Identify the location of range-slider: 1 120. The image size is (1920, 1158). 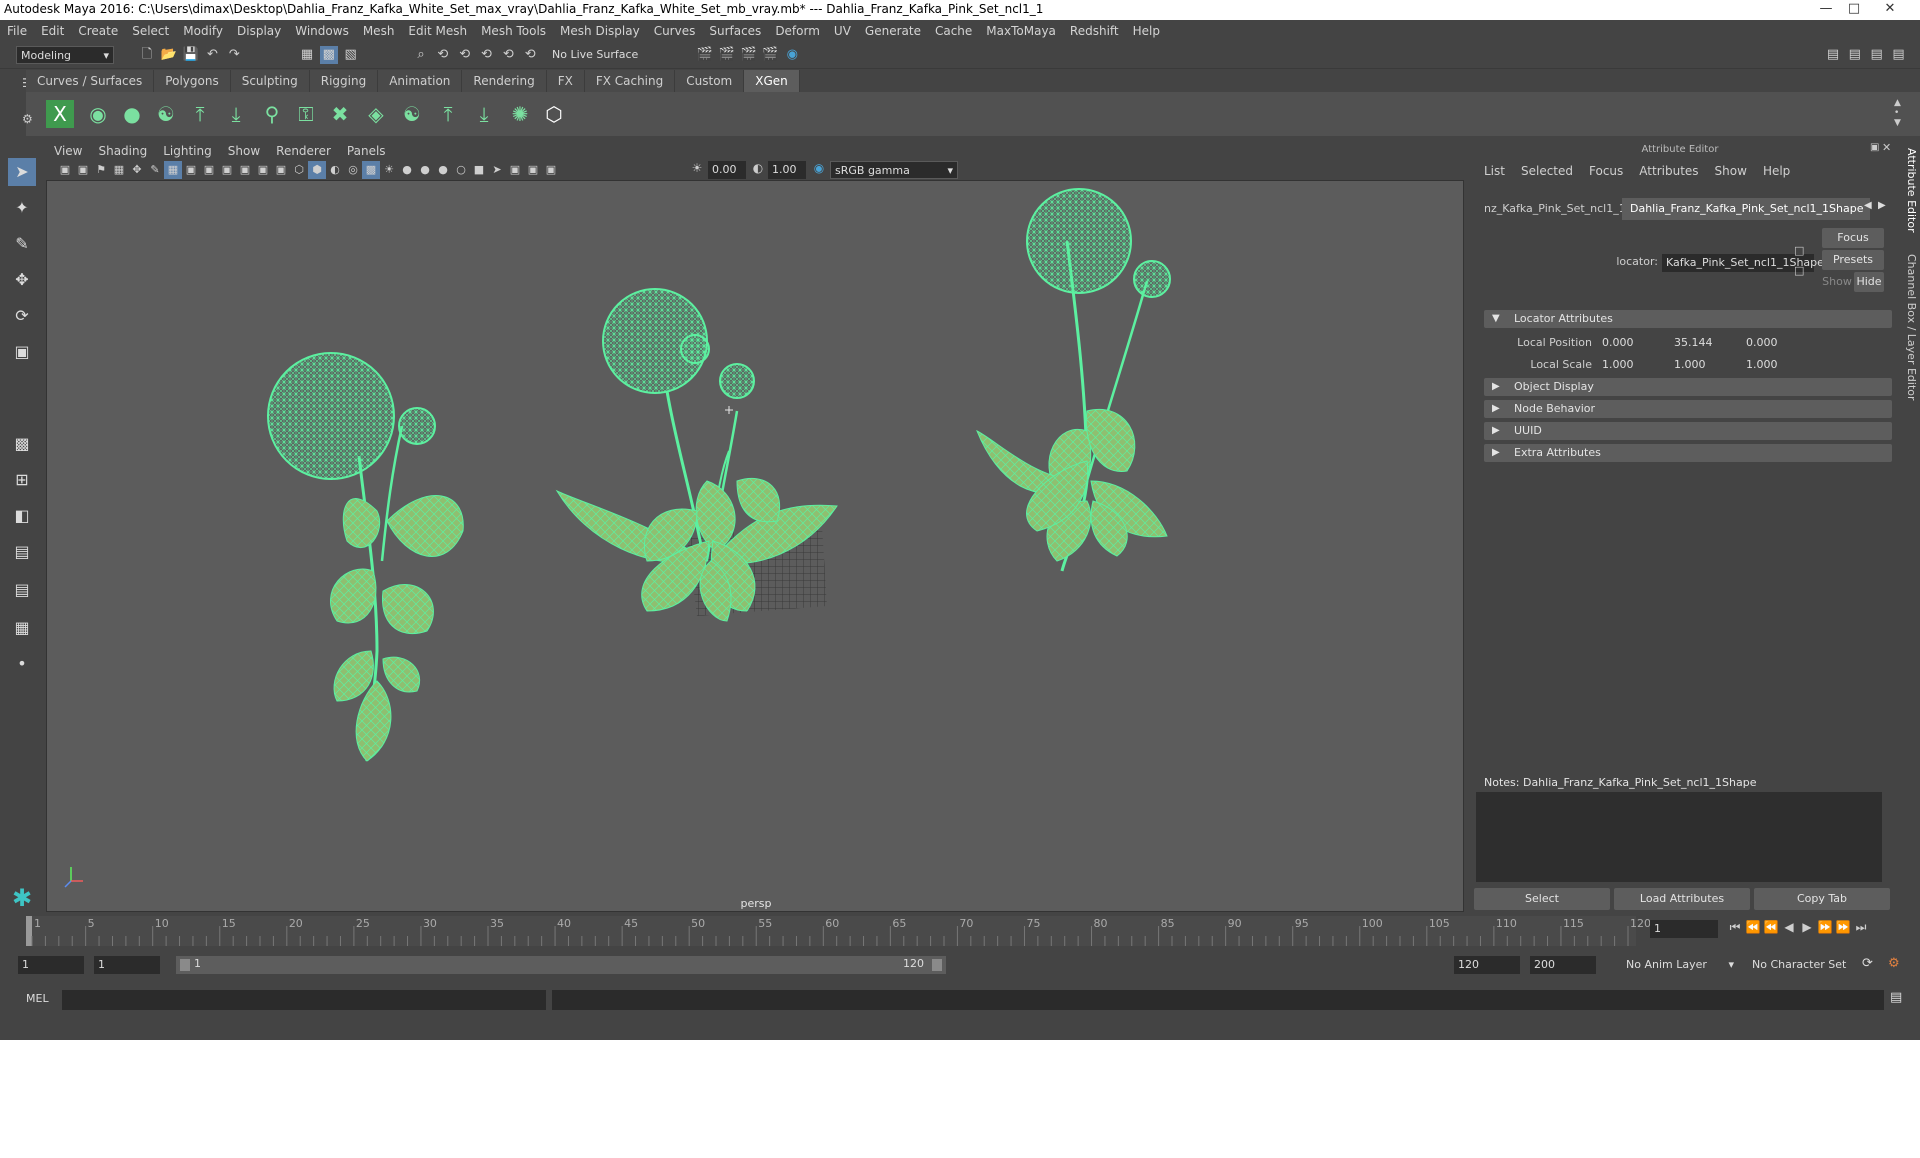
(561, 965).